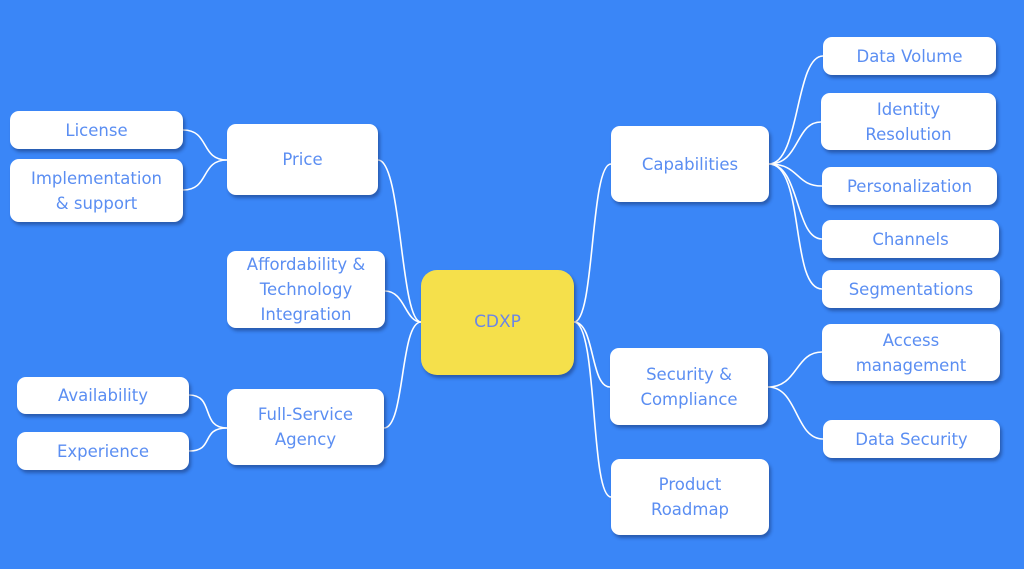 The image size is (1024, 569). What do you see at coordinates (911, 289) in the screenshot?
I see `node-segmentations: Segmentations` at bounding box center [911, 289].